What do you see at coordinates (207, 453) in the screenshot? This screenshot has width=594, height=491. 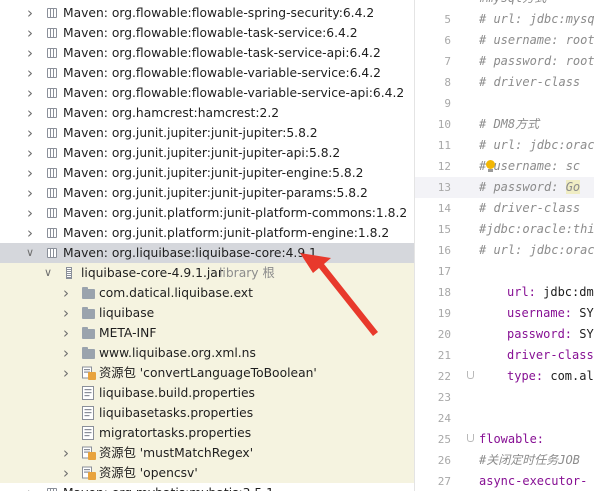 I see `tree-item-resource-bundle: › 资源包 'mustMatchRegex'` at bounding box center [207, 453].